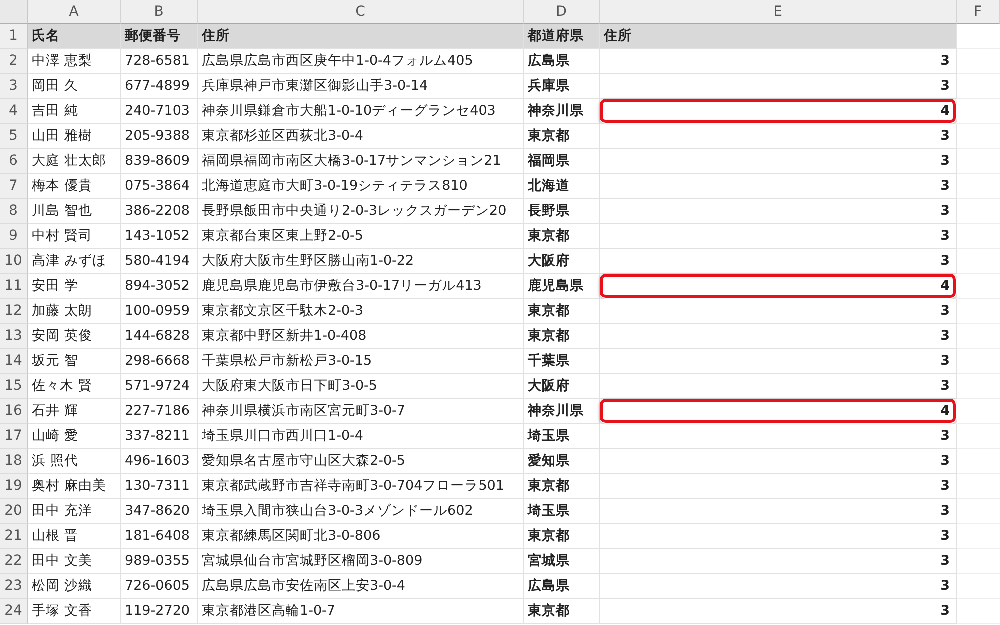  I want to click on header-cell: 住所, so click(778, 36).